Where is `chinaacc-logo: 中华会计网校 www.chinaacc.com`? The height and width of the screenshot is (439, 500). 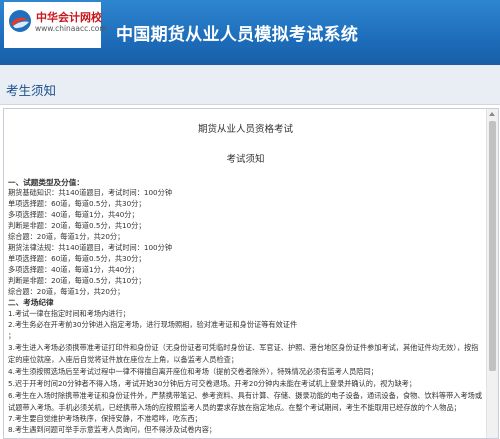
chinaacc-logo: 中华会计网校 www.chinaacc.com is located at coordinates (55, 25).